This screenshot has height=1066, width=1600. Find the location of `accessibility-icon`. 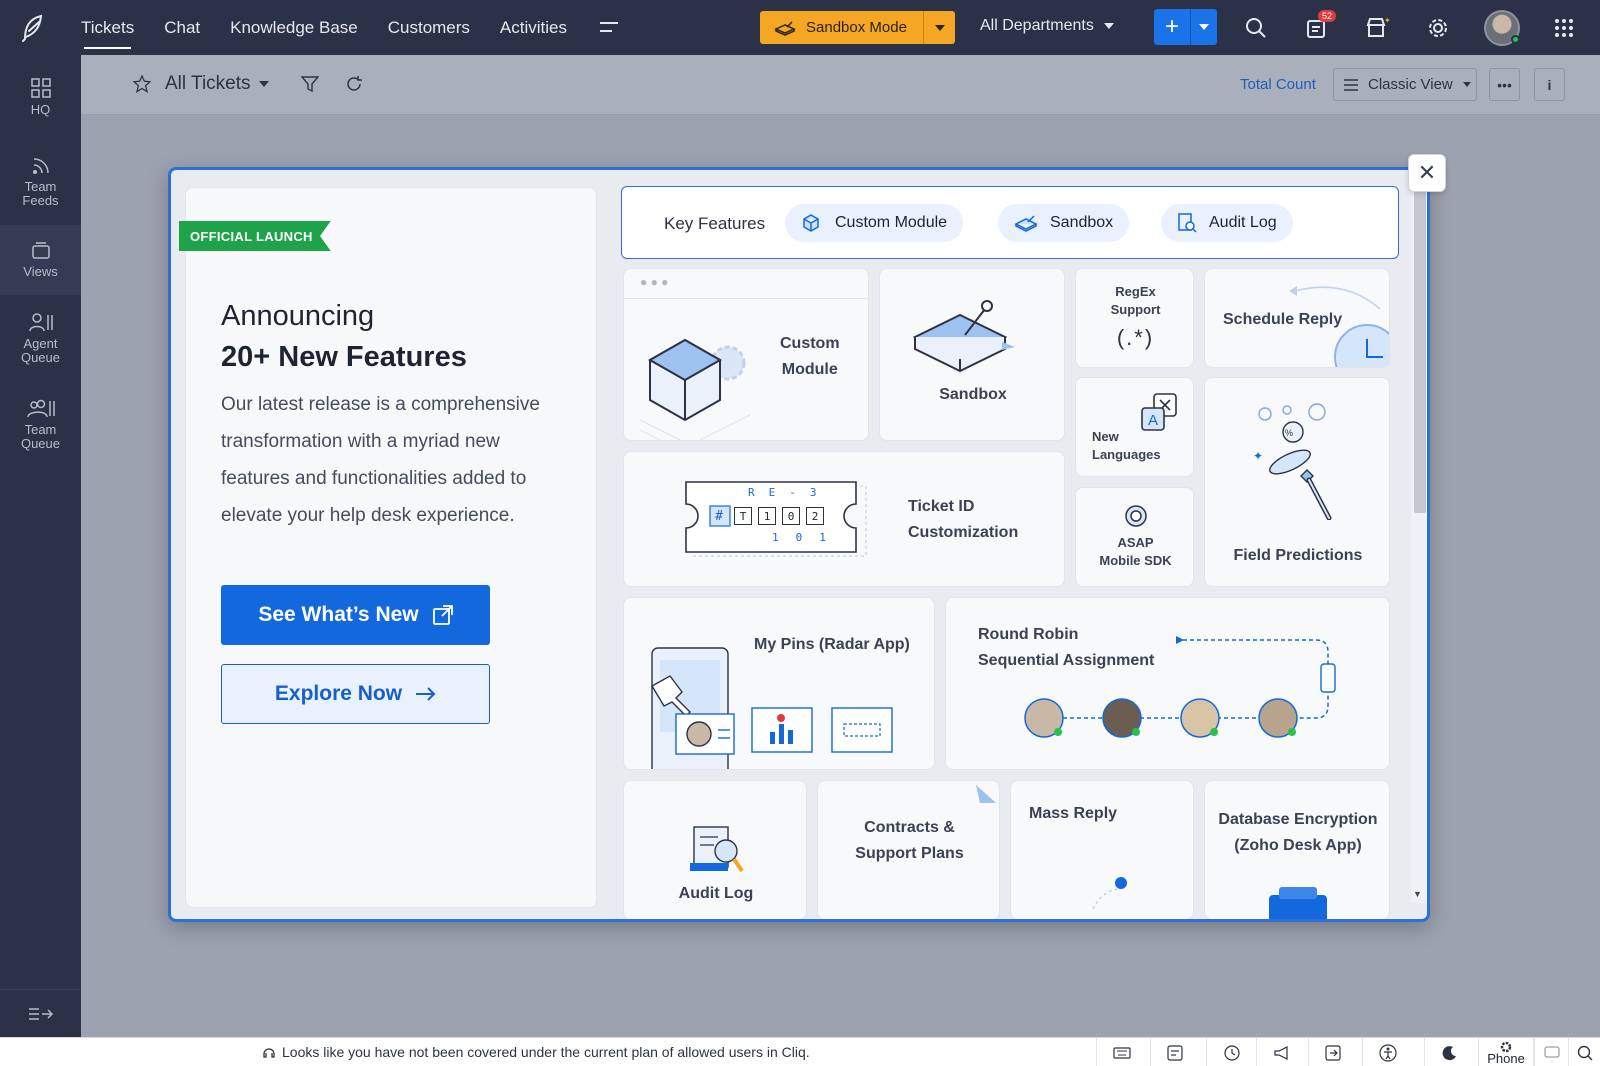

accessibility-icon is located at coordinates (1387, 1052).